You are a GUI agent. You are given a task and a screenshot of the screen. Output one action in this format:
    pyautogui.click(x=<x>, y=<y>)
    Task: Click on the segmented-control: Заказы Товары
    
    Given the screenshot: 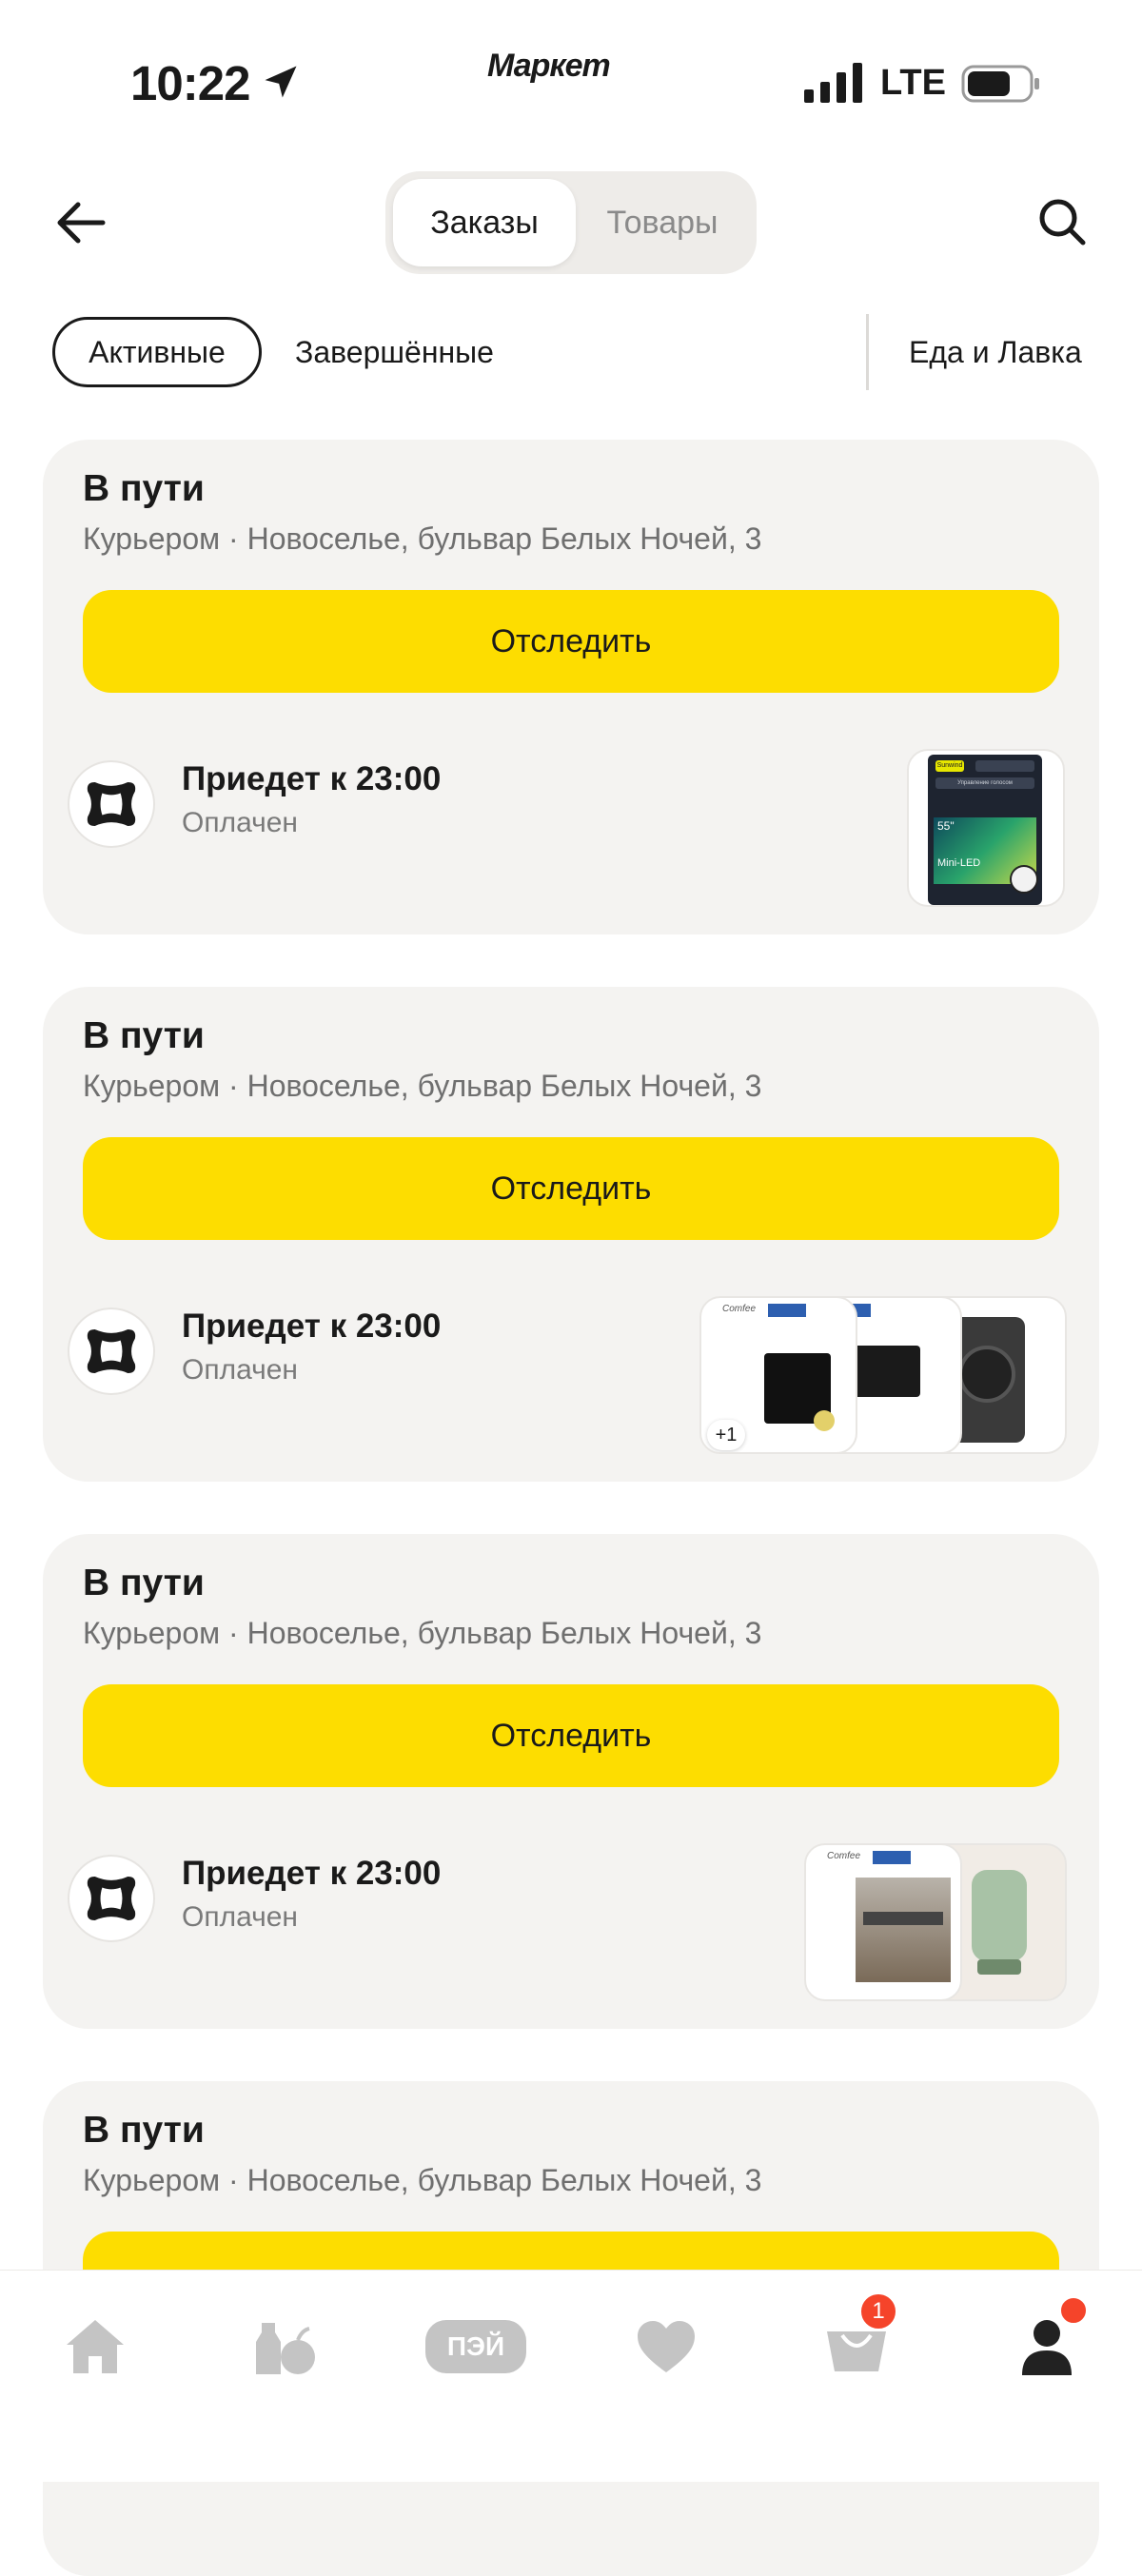 What is the action you would take?
    pyautogui.click(x=571, y=222)
    